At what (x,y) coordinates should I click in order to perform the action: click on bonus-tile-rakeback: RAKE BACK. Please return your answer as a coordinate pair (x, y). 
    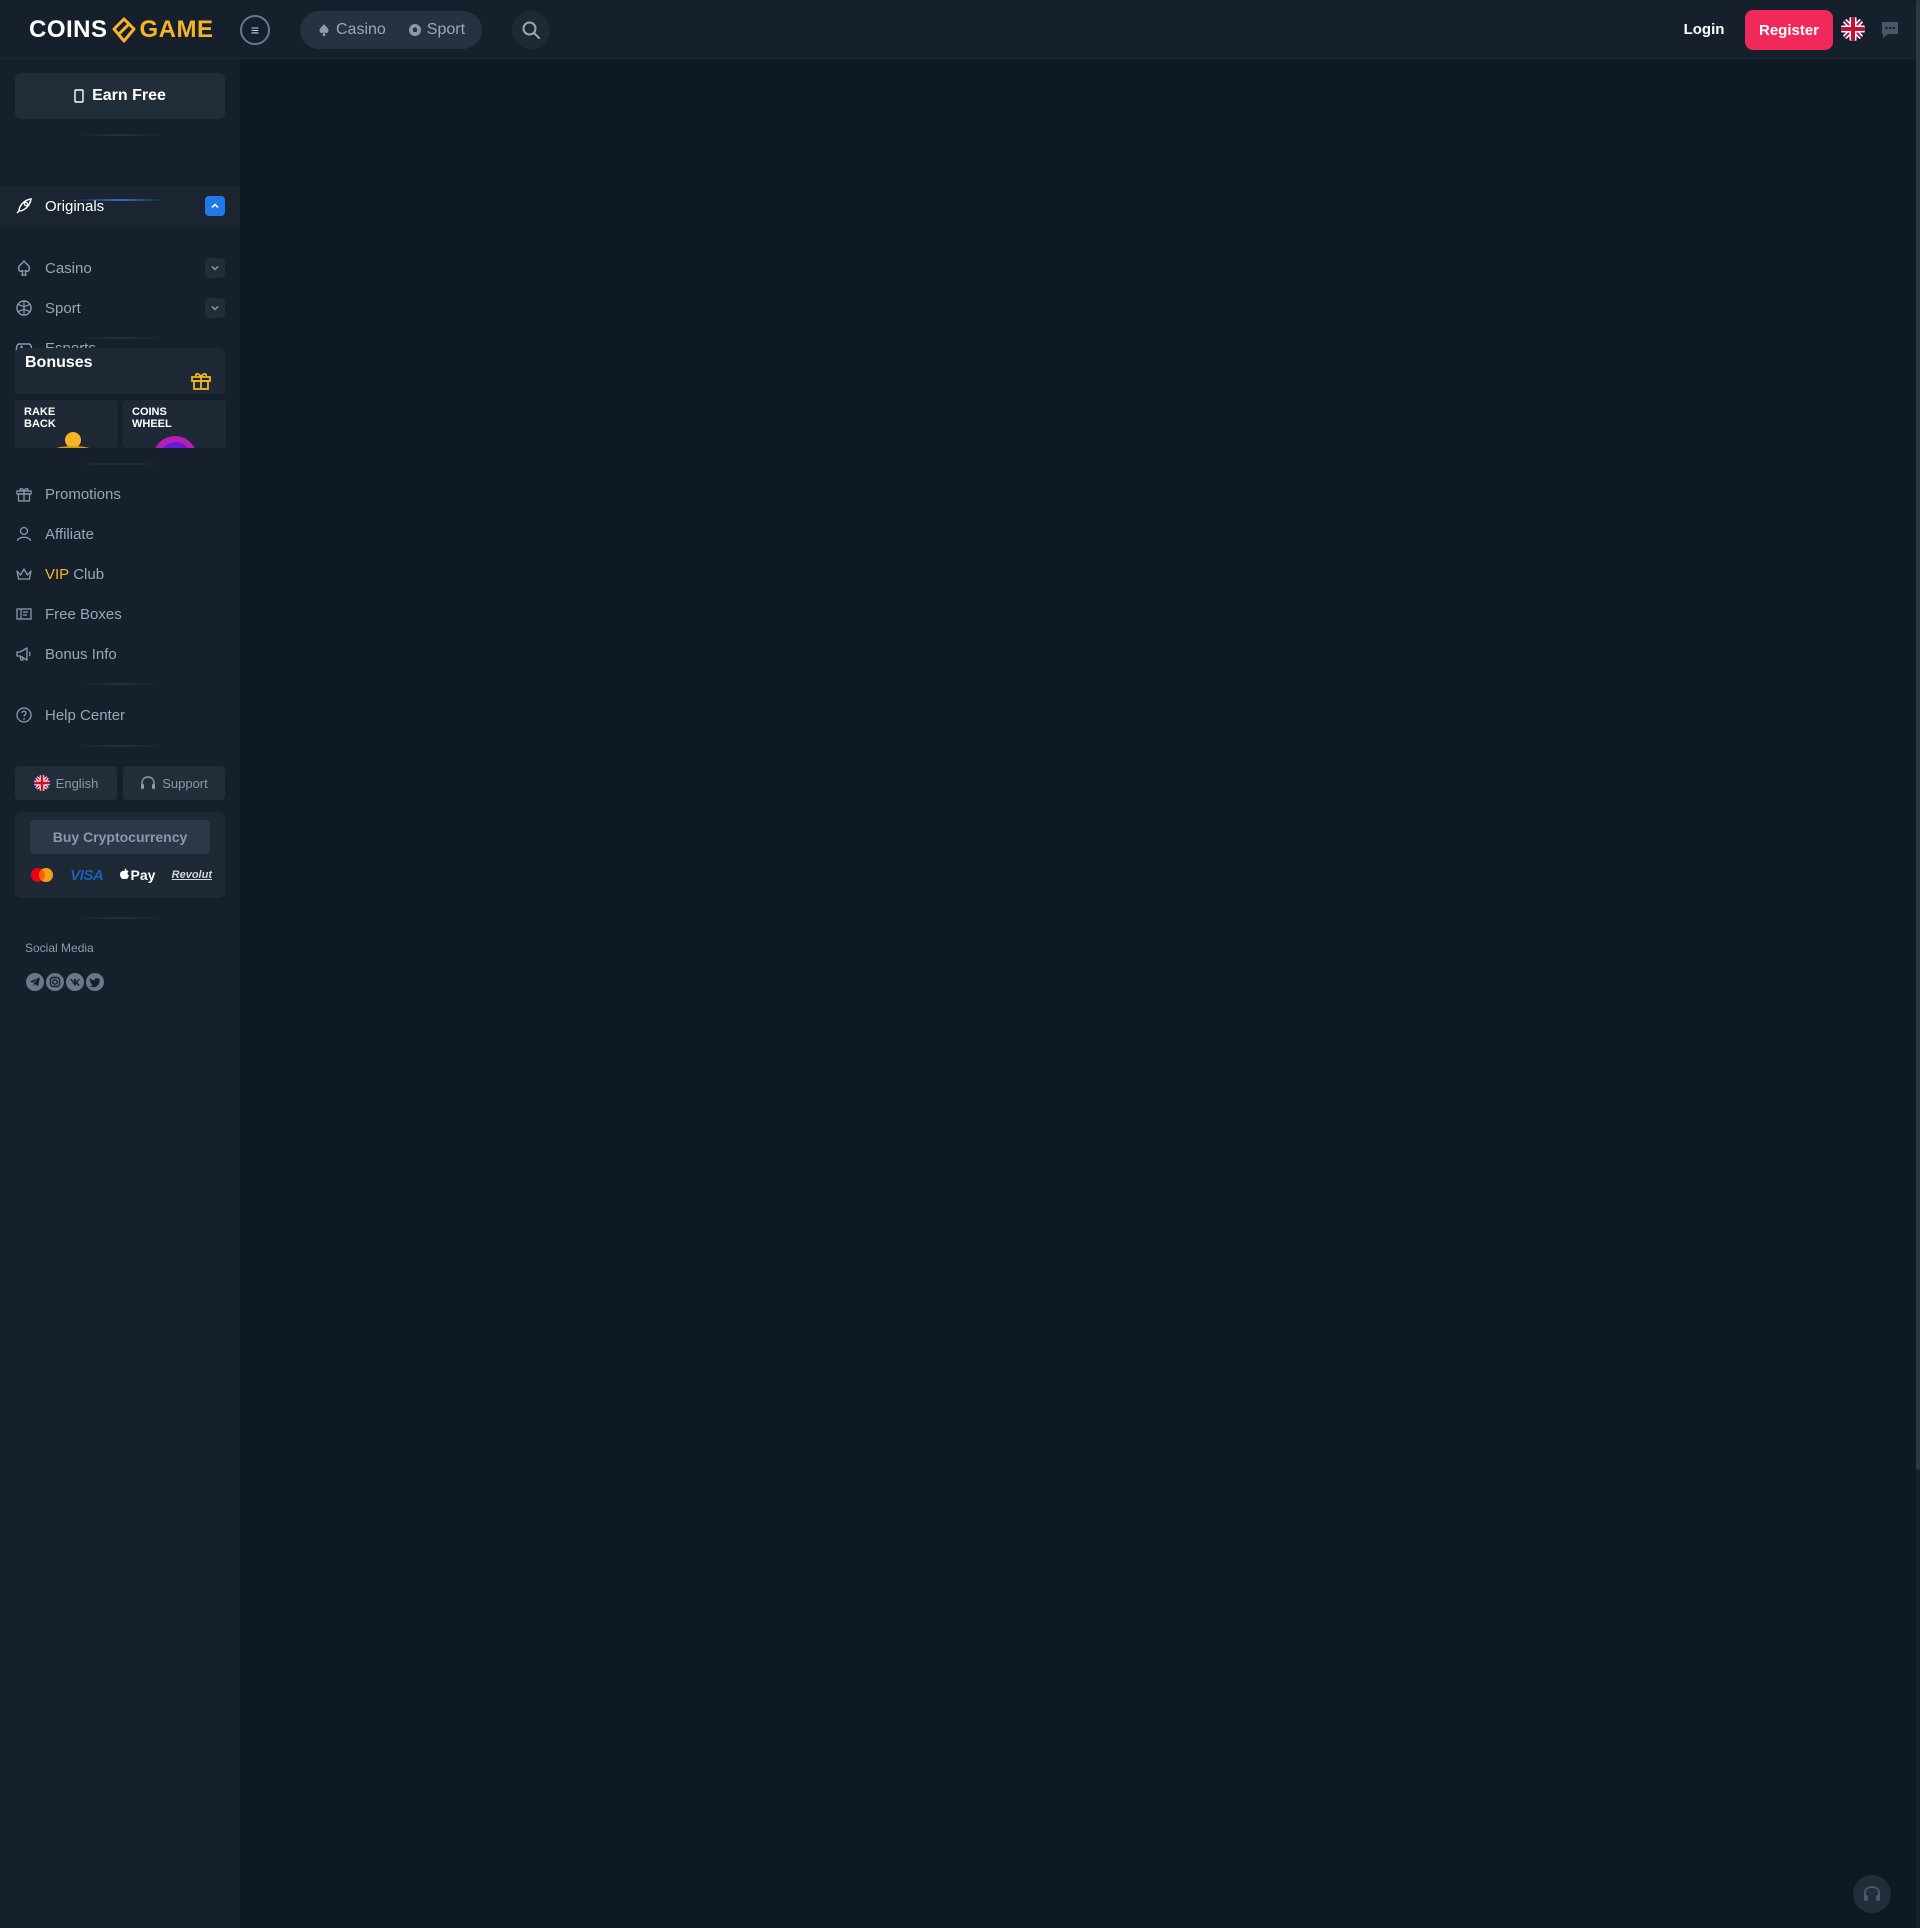
    Looking at the image, I should click on (66, 424).